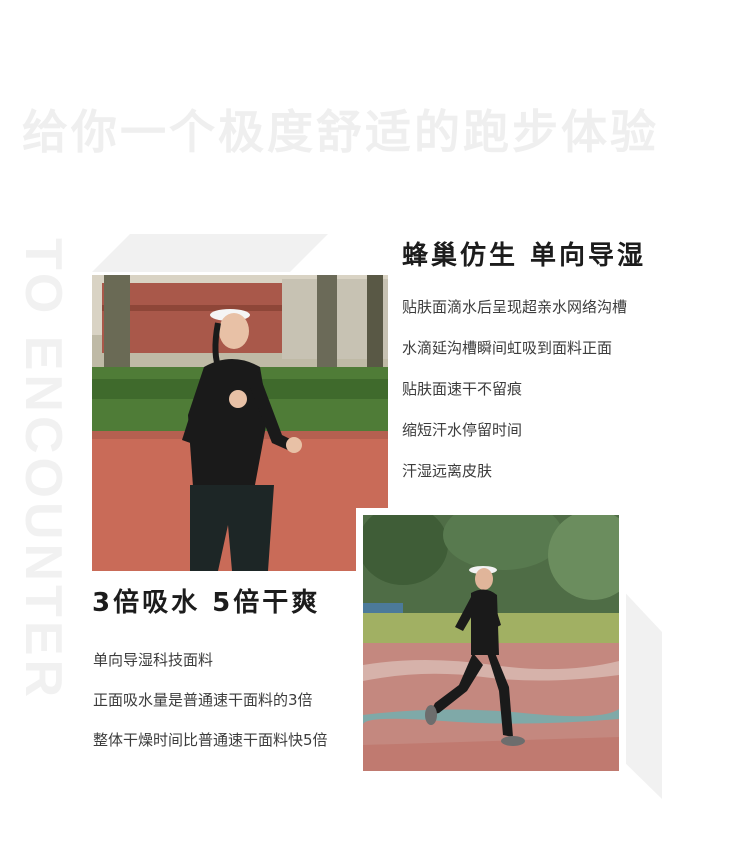 The height and width of the screenshot is (859, 750). What do you see at coordinates (447, 471) in the screenshot?
I see `feature-item: 汗湿远离皮肤` at bounding box center [447, 471].